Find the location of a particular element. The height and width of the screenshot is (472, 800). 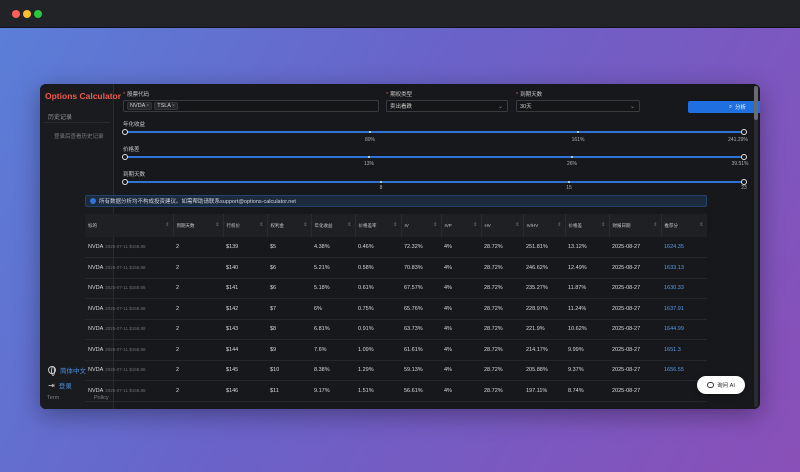

strategy-value: 卖出看跌 is located at coordinates (401, 107).